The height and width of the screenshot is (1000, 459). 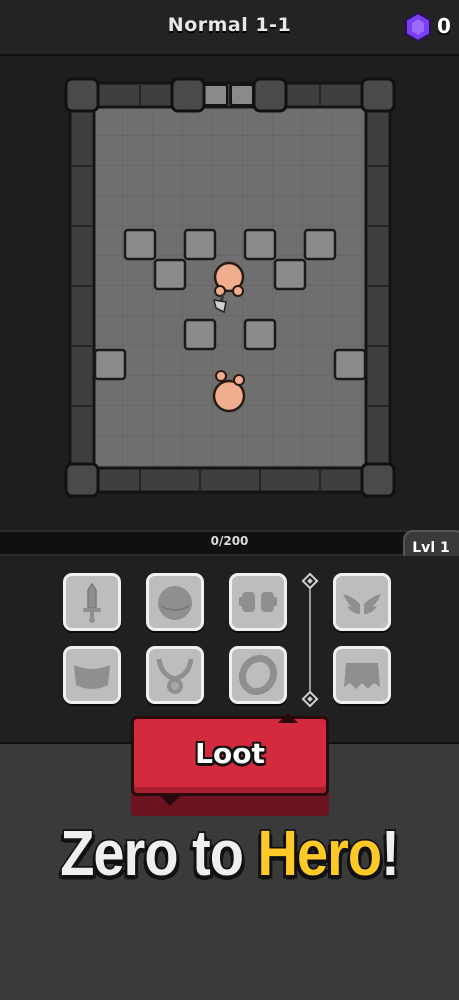 I want to click on amulet-slot, so click(x=175, y=675).